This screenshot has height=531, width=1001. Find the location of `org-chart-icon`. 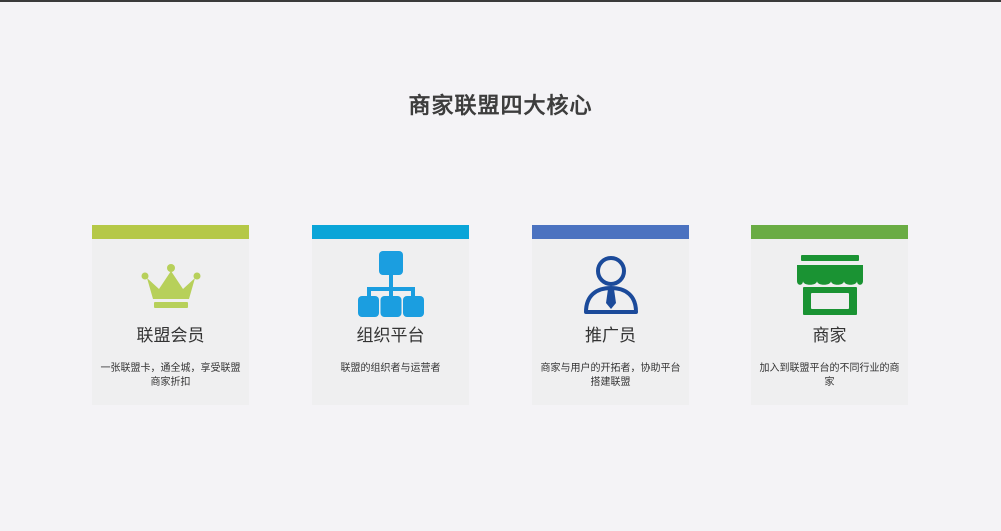

org-chart-icon is located at coordinates (390, 285).